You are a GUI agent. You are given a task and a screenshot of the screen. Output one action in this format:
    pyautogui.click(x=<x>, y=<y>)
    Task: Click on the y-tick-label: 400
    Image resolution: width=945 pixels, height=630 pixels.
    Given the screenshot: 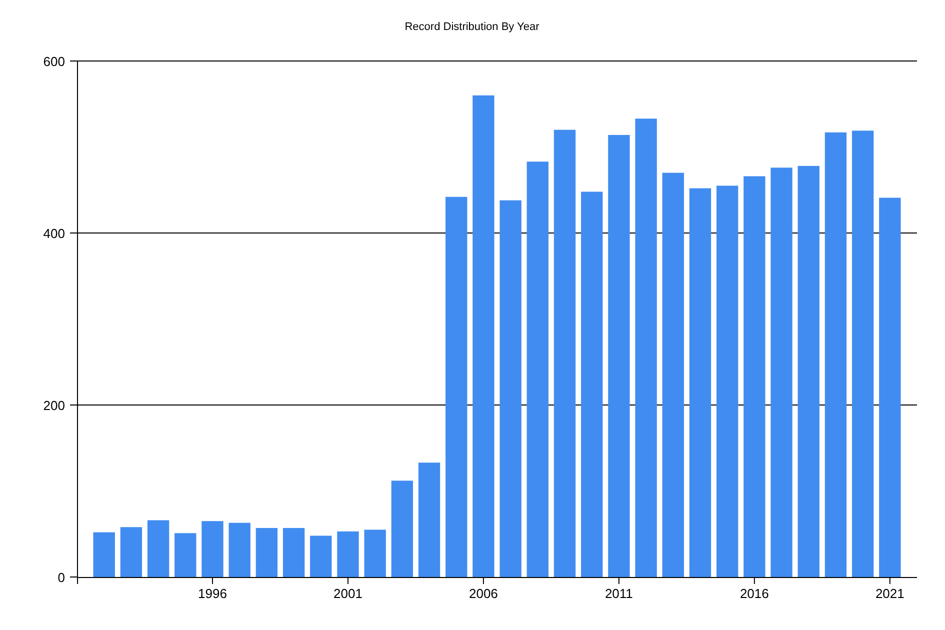 What is the action you would take?
    pyautogui.click(x=54, y=233)
    